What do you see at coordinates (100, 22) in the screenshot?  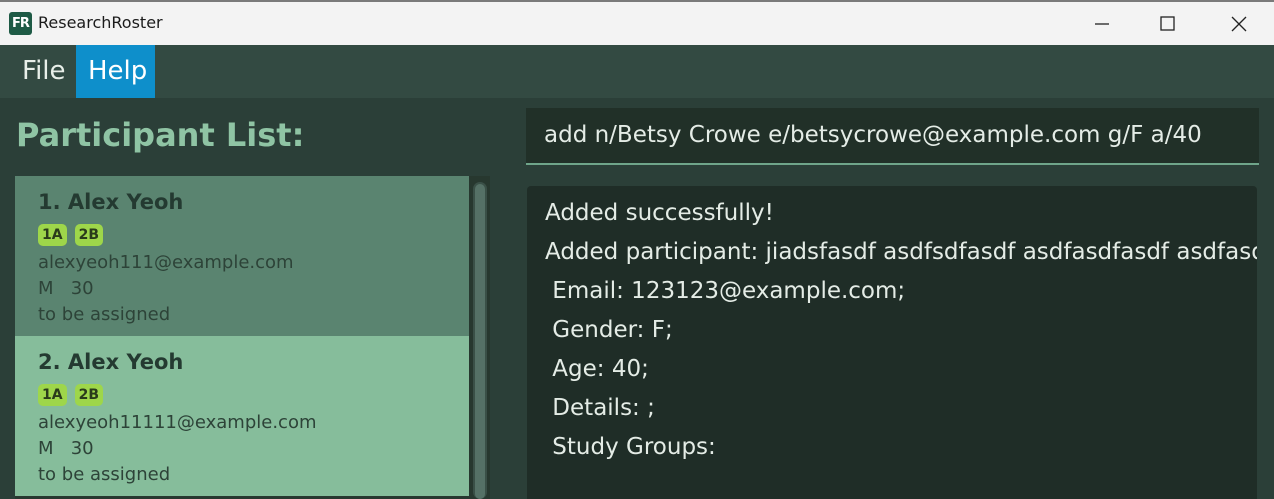 I see `window-title: ResearchRoster` at bounding box center [100, 22].